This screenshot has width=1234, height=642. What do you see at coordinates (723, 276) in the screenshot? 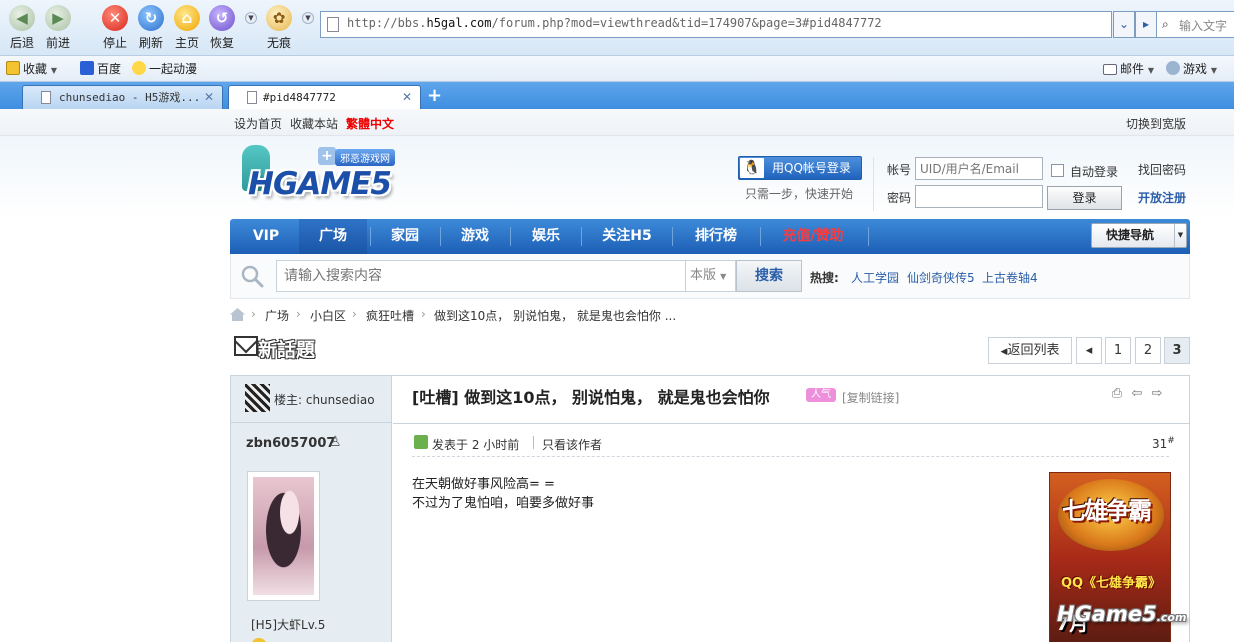
I see `chevron-down-icon: ▼` at bounding box center [723, 276].